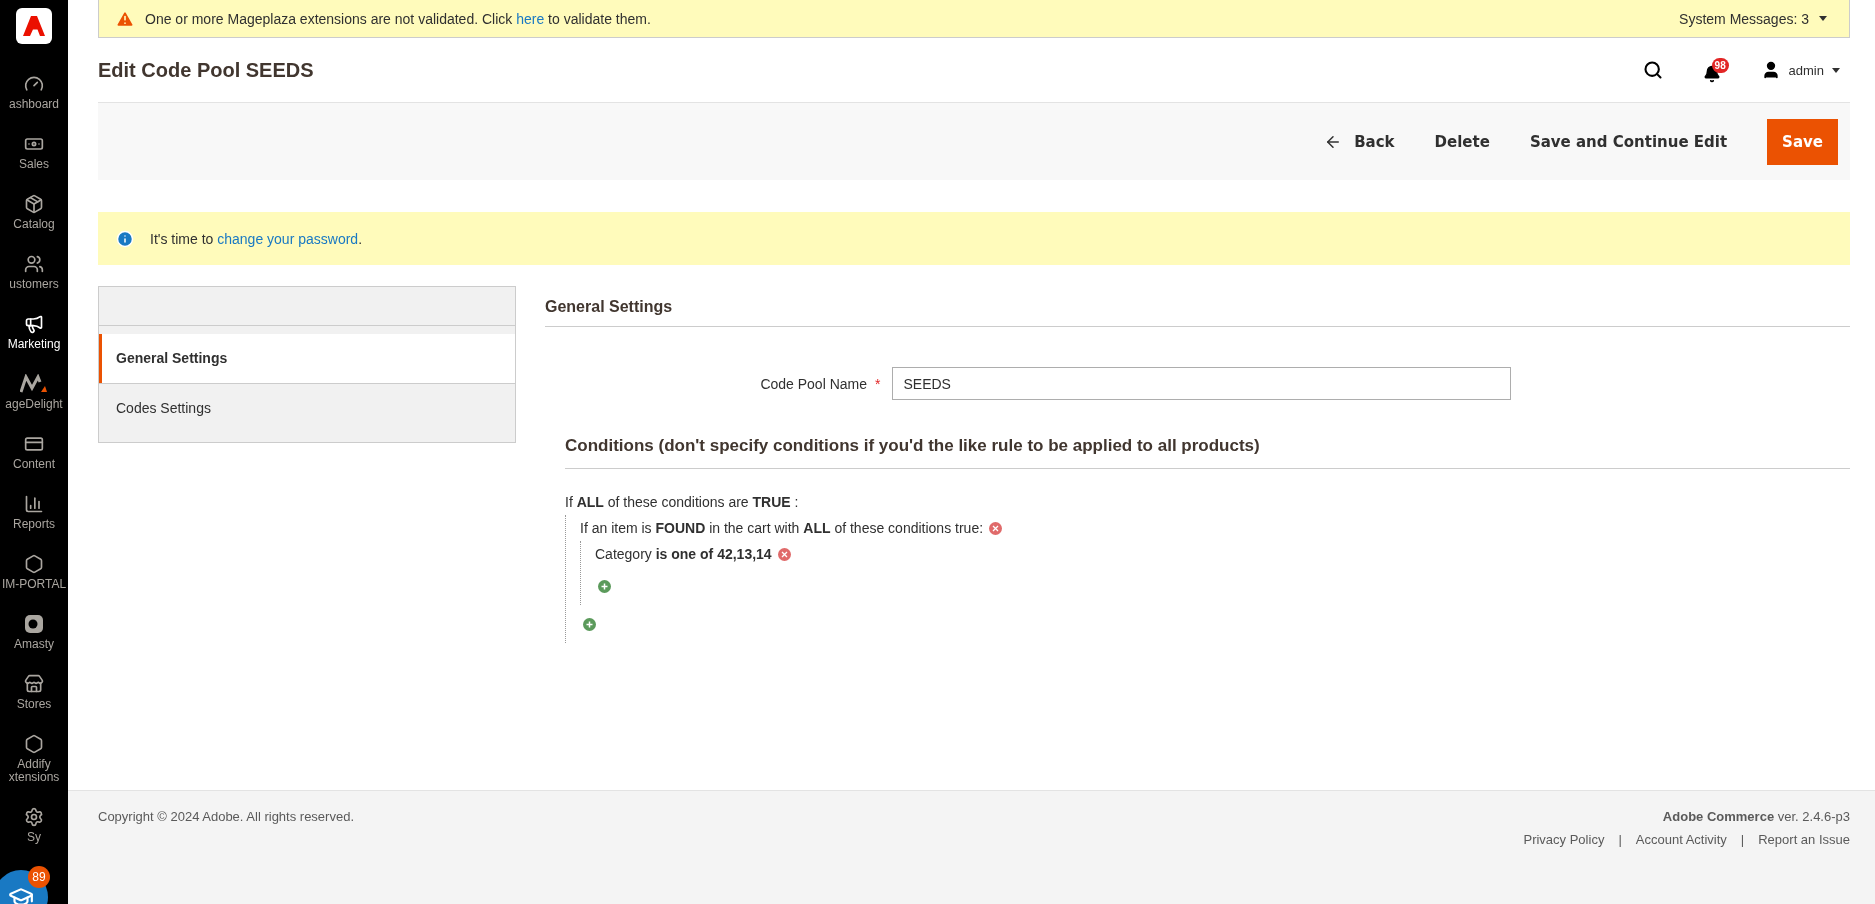  I want to click on tab: General Settings, so click(307, 358).